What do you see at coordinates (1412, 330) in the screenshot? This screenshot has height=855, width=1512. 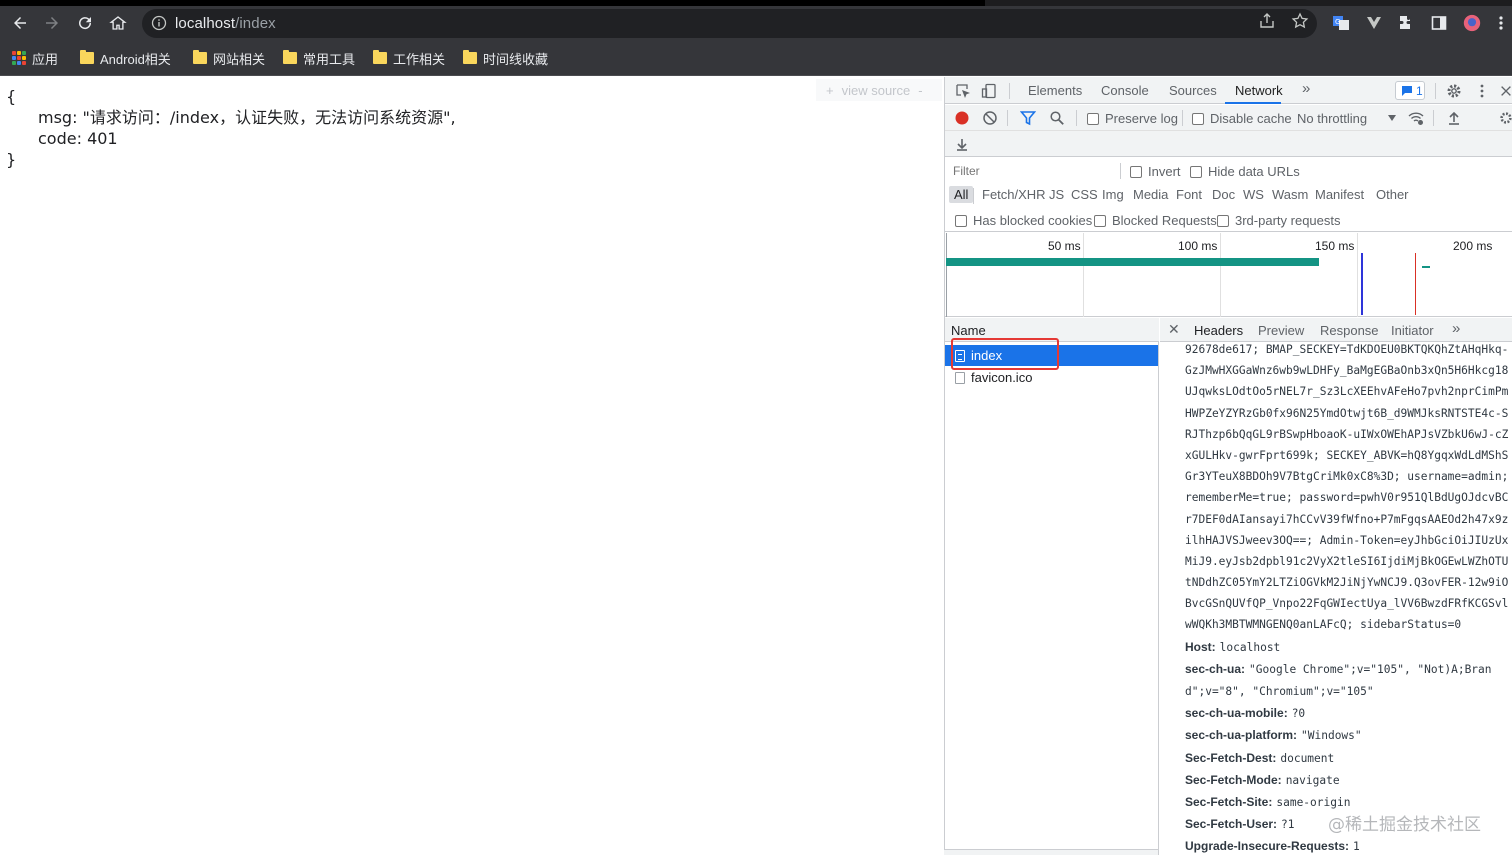 I see `tab-initiator: Initiator` at bounding box center [1412, 330].